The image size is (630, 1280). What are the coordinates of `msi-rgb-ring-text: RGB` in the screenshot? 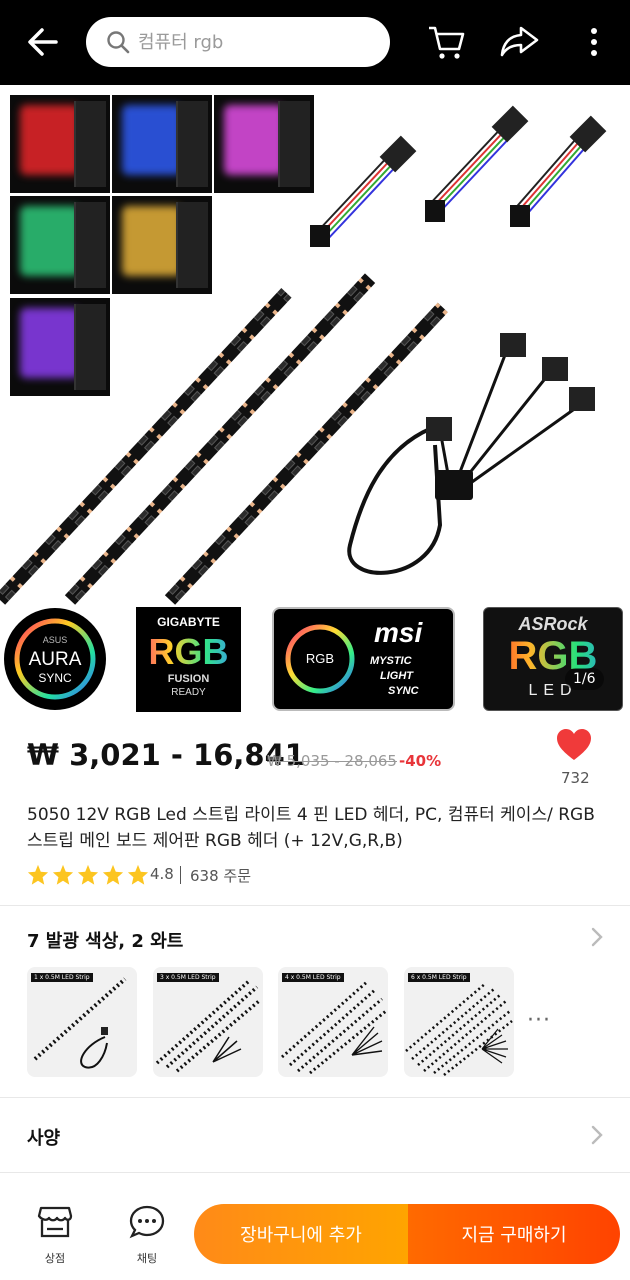 It's located at (320, 658).